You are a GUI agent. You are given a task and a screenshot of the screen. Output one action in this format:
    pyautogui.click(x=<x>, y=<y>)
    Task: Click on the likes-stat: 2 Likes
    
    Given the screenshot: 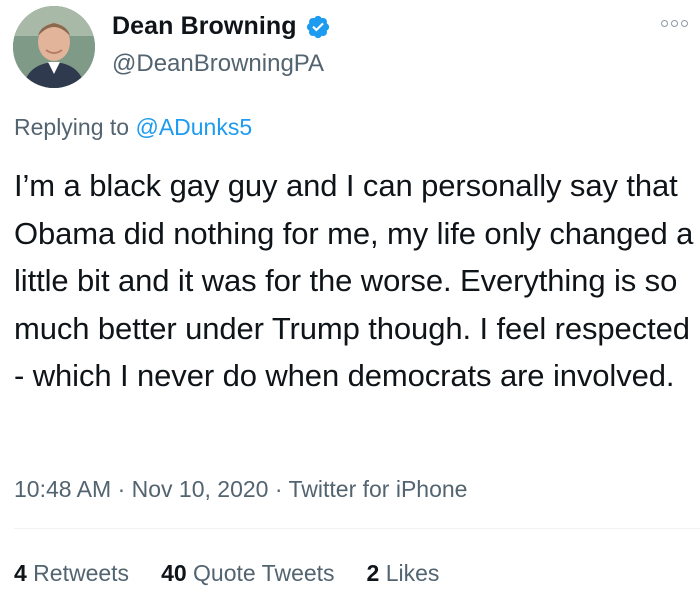 What is the action you would take?
    pyautogui.click(x=403, y=573)
    